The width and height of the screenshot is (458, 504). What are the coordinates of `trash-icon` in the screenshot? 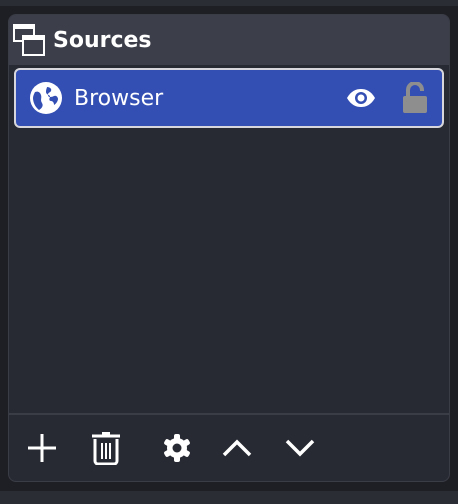 It's located at (106, 448).